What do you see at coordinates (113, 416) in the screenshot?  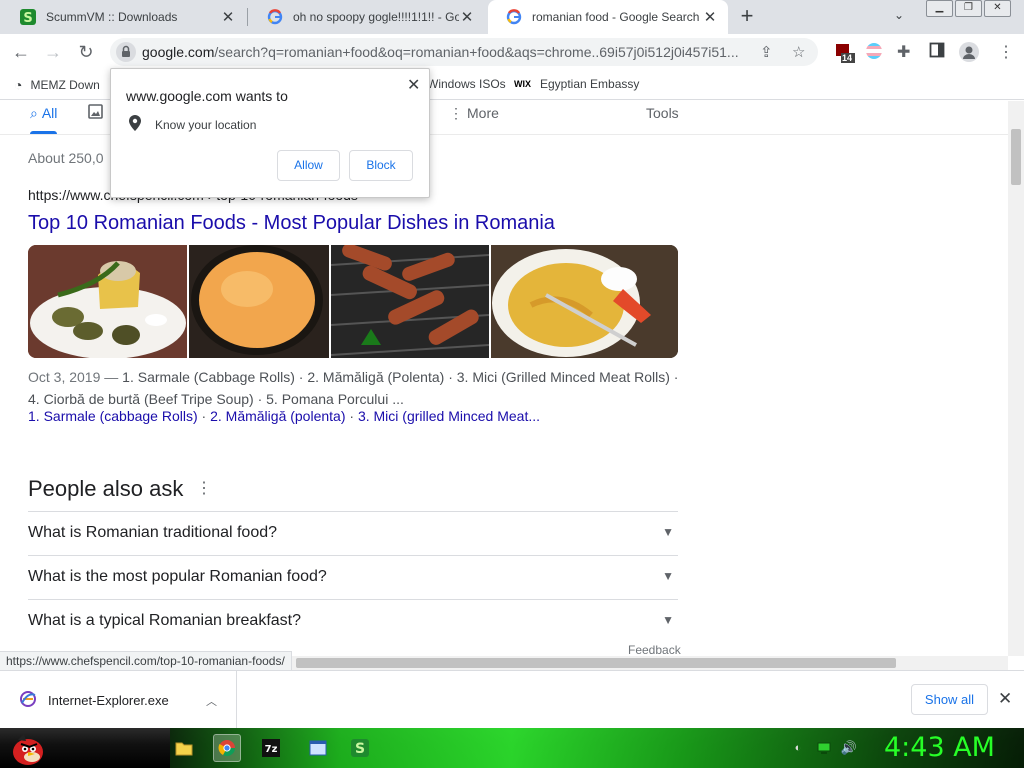 I see `sublink: 1. Sarmale (cabbage Rolls)` at bounding box center [113, 416].